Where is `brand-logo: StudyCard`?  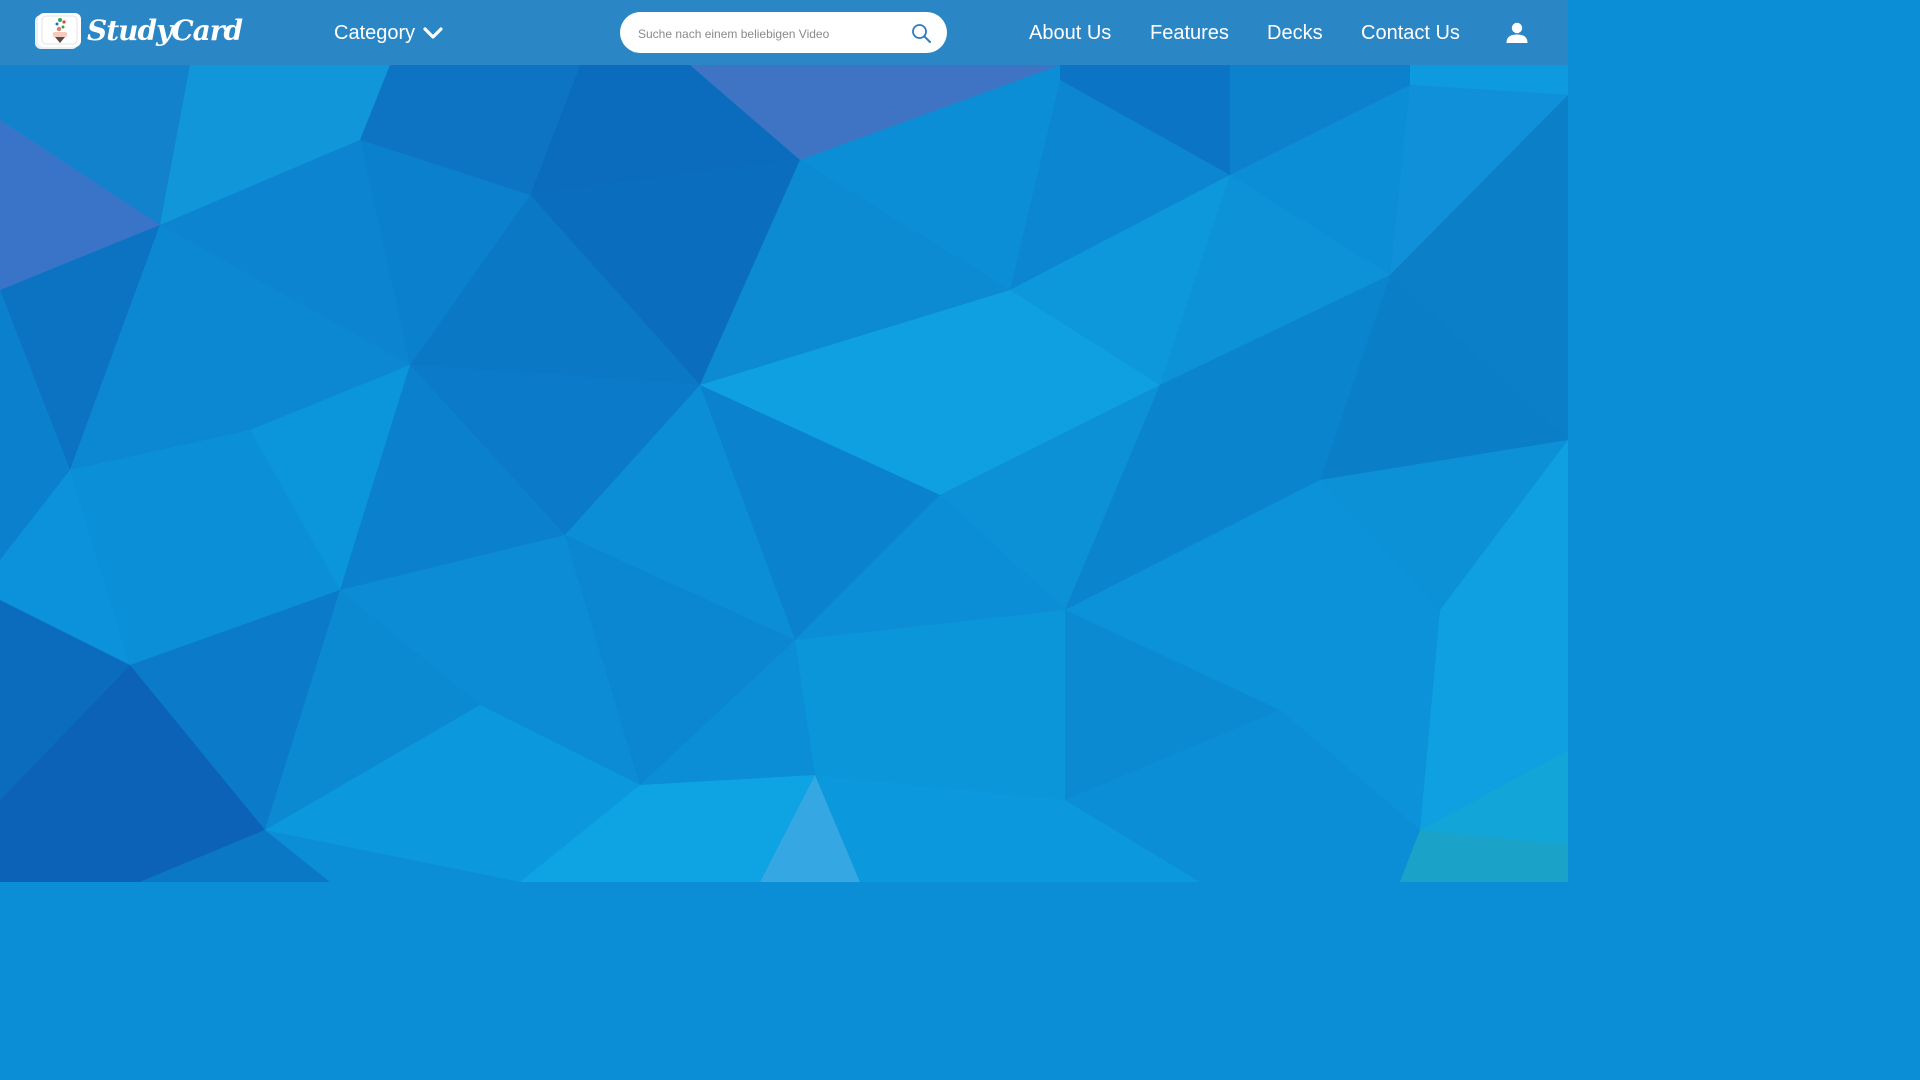
brand-logo: StudyCard is located at coordinates (140, 34).